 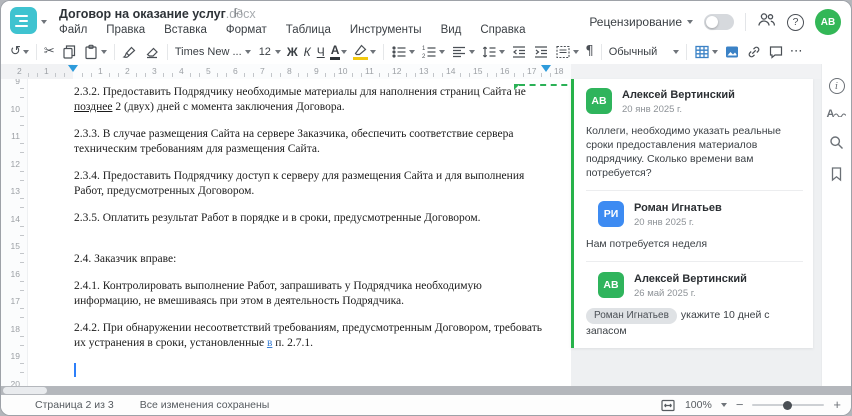 I want to click on menu-file: Файл, so click(x=73, y=30).